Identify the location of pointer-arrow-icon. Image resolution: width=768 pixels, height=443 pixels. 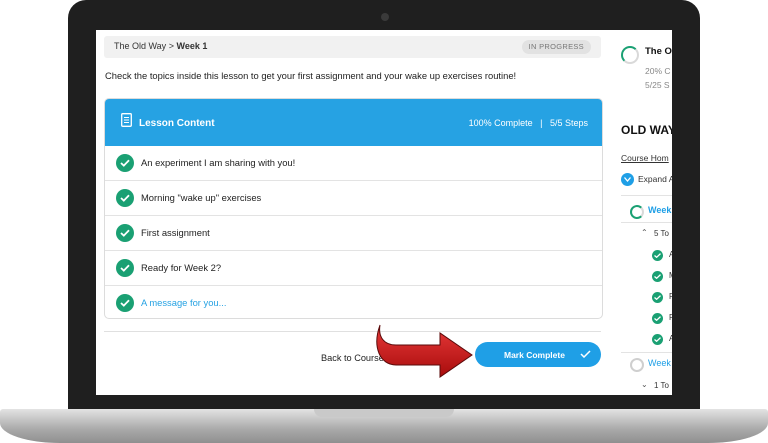
(424, 351).